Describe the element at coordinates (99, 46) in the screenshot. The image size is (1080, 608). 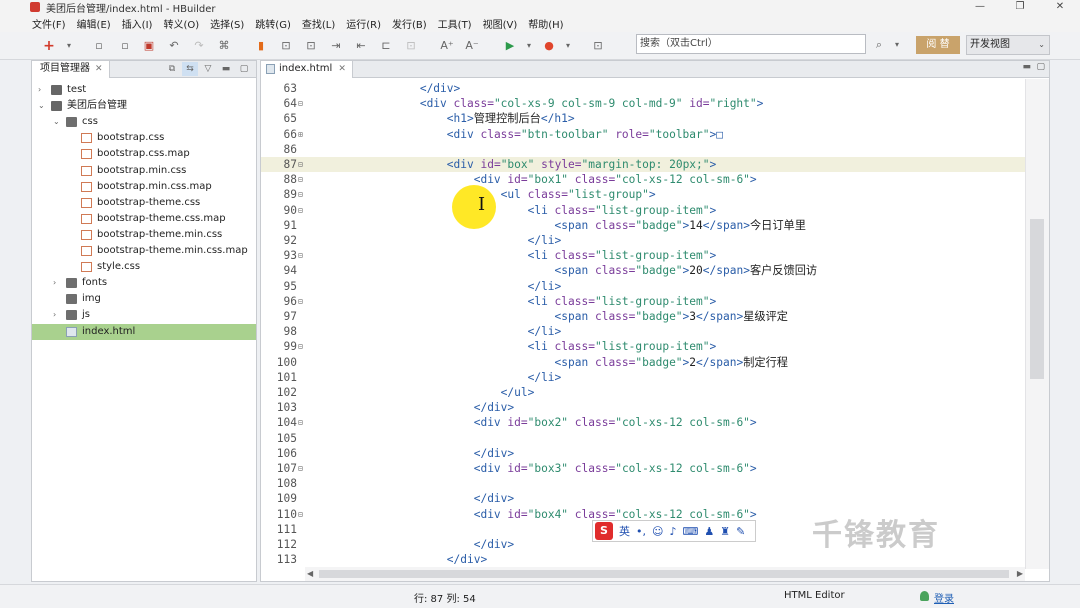
I see `save-icon: ▫` at that location.